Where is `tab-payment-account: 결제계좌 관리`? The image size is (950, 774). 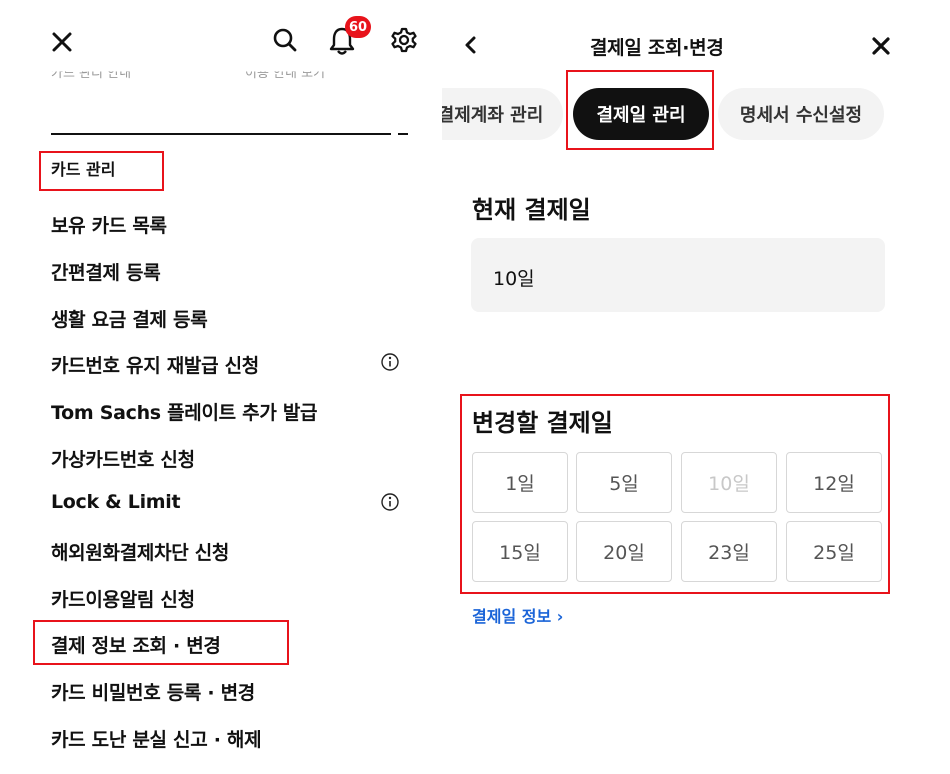 tab-payment-account: 결제계좌 관리 is located at coordinates (502, 114).